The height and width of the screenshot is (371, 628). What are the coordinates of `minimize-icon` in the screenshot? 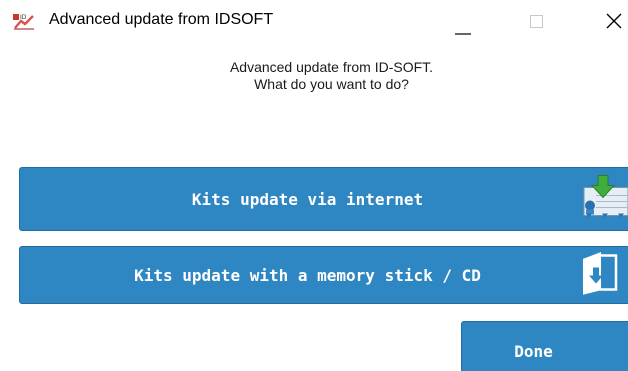 It's located at (463, 34).